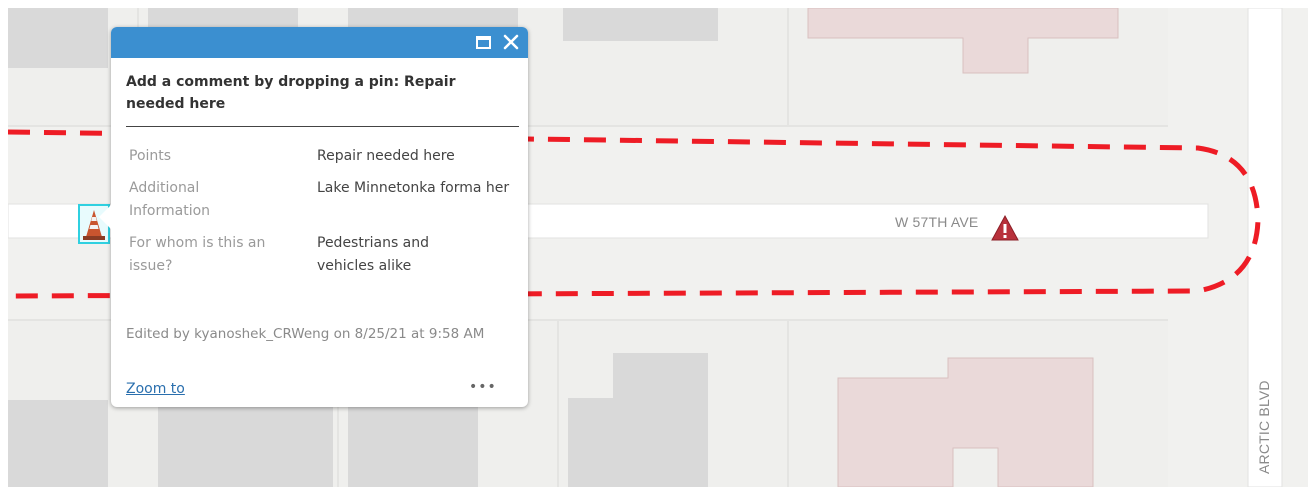 Image resolution: width=1308 pixels, height=487 pixels. What do you see at coordinates (319, 42) in the screenshot?
I see `popup-header` at bounding box center [319, 42].